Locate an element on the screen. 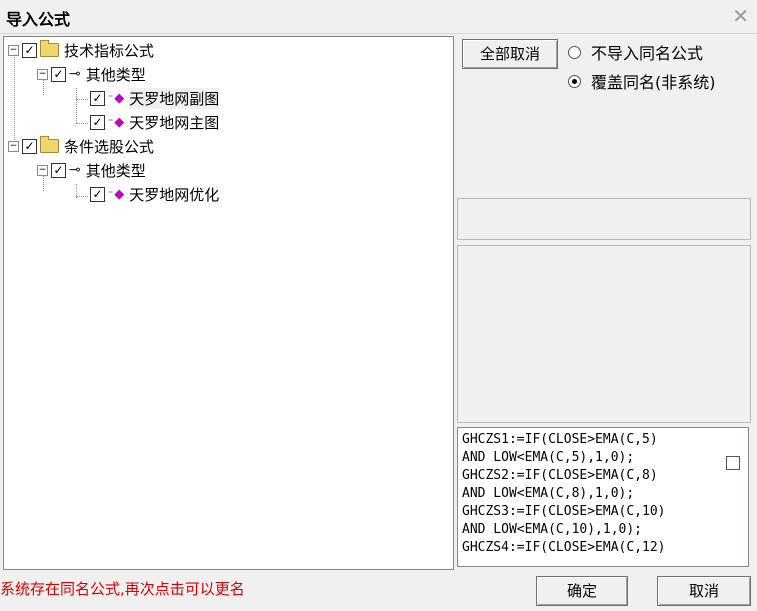  code-line: AND LOW<EMA(C,5),1,0); is located at coordinates (548, 457).